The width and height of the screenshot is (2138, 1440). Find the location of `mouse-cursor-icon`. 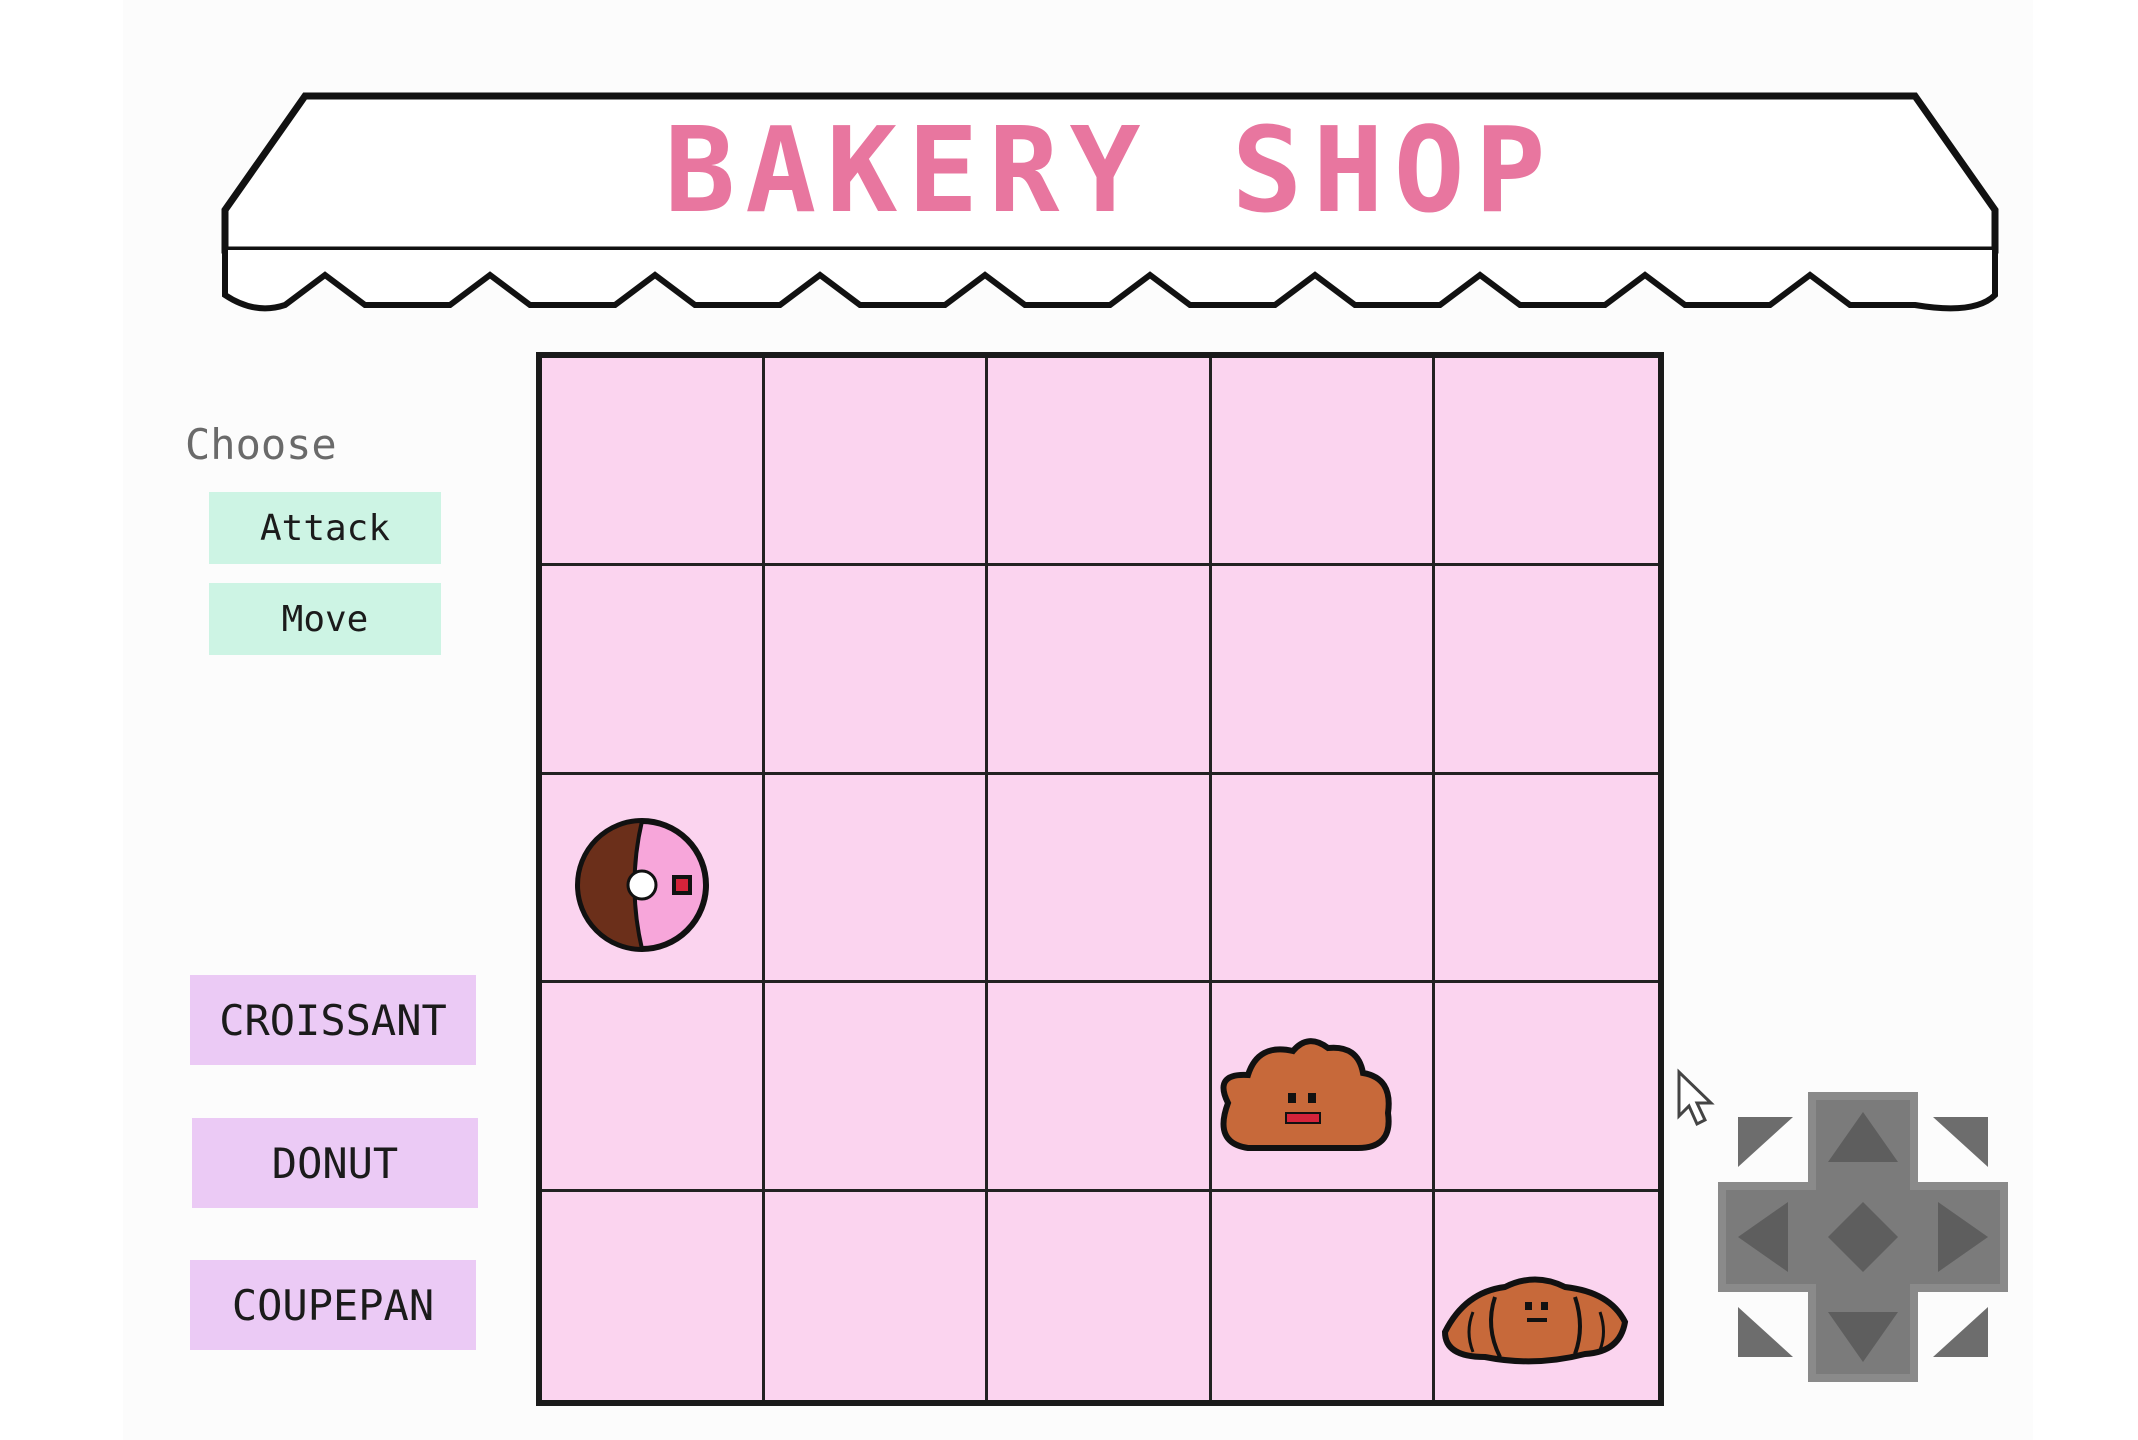

mouse-cursor-icon is located at coordinates (1695, 1098).